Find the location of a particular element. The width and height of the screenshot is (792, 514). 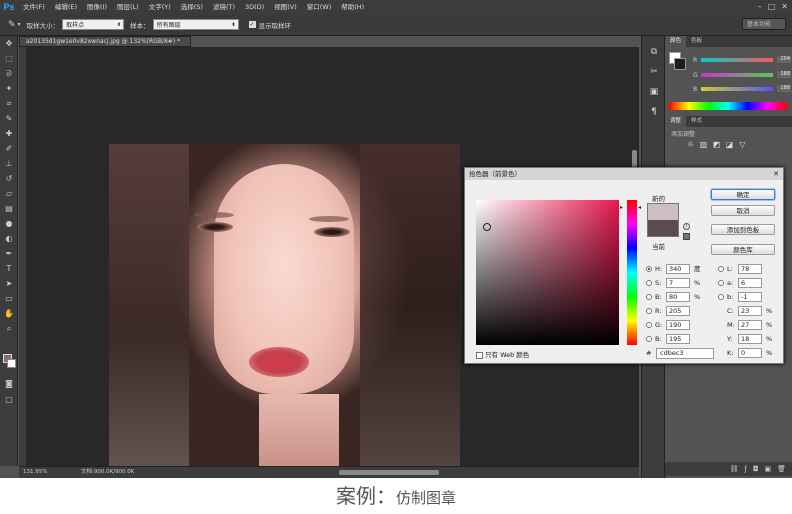

blue-field: B: 195 is located at coordinates (676, 339).